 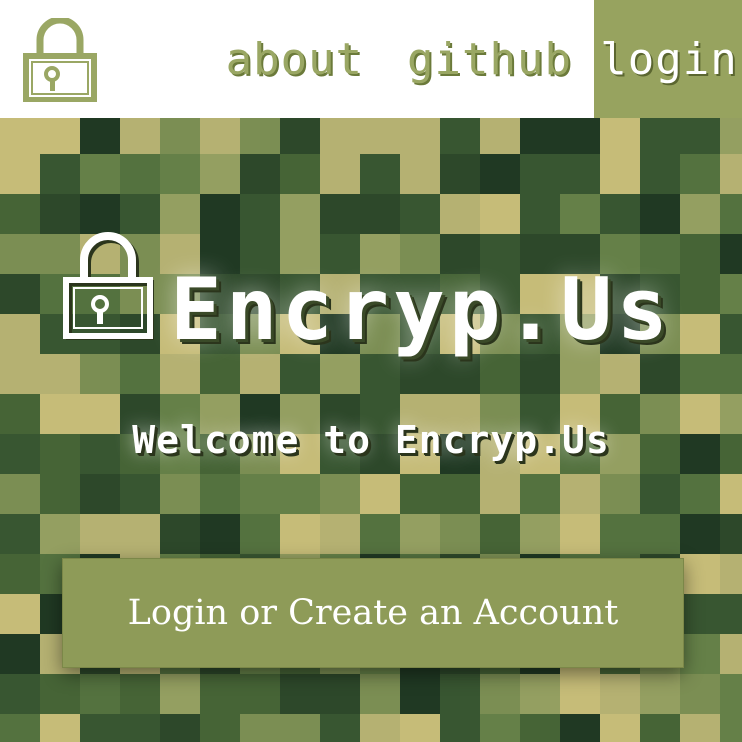 What do you see at coordinates (668, 59) in the screenshot?
I see `nav-login-link: login` at bounding box center [668, 59].